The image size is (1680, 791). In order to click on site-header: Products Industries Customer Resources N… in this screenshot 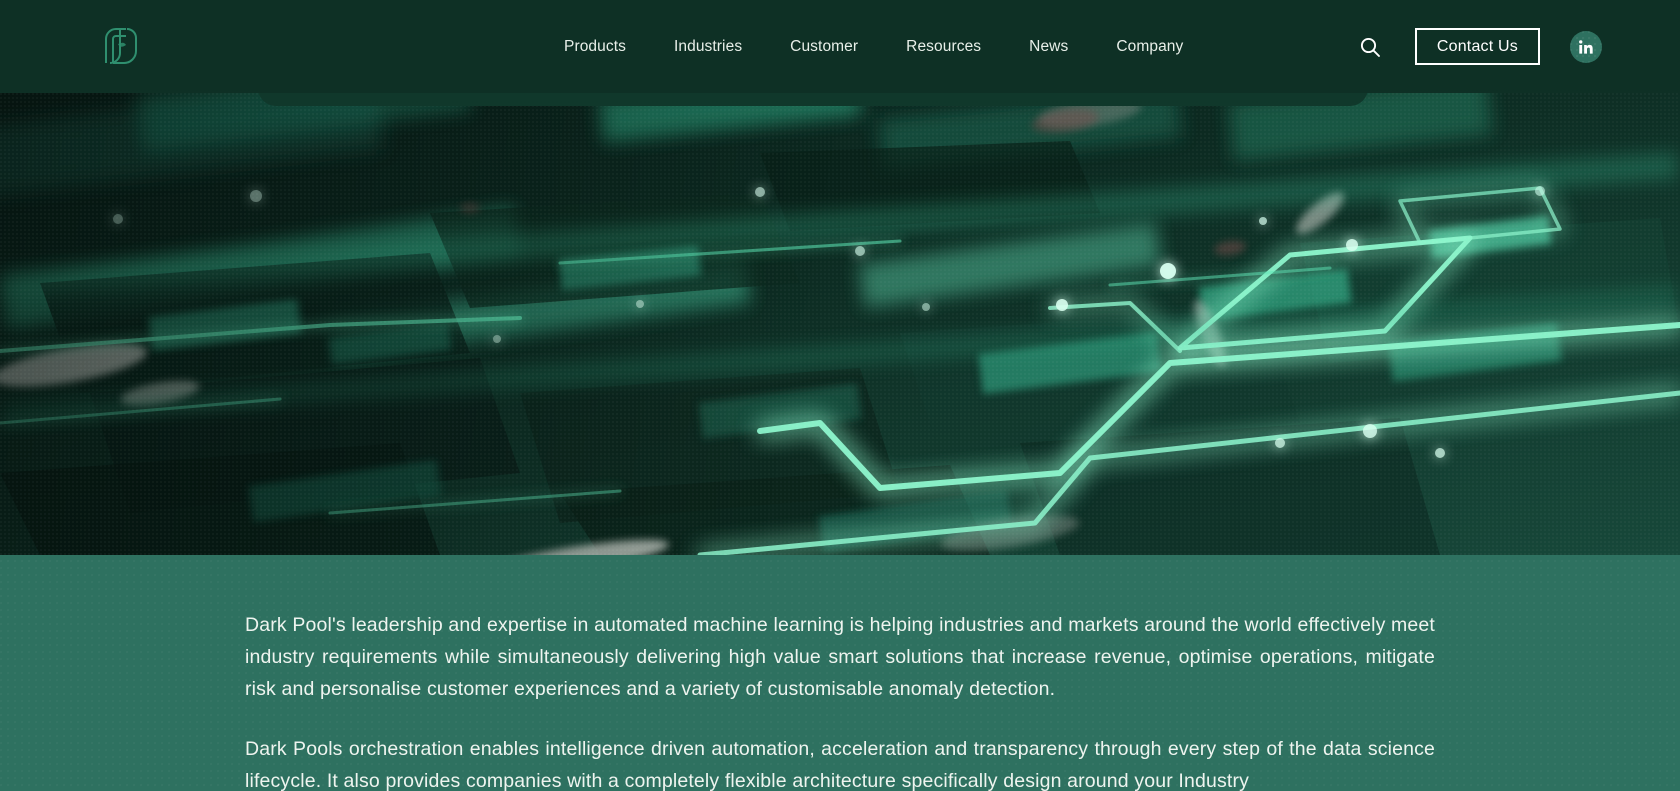, I will do `click(840, 46)`.